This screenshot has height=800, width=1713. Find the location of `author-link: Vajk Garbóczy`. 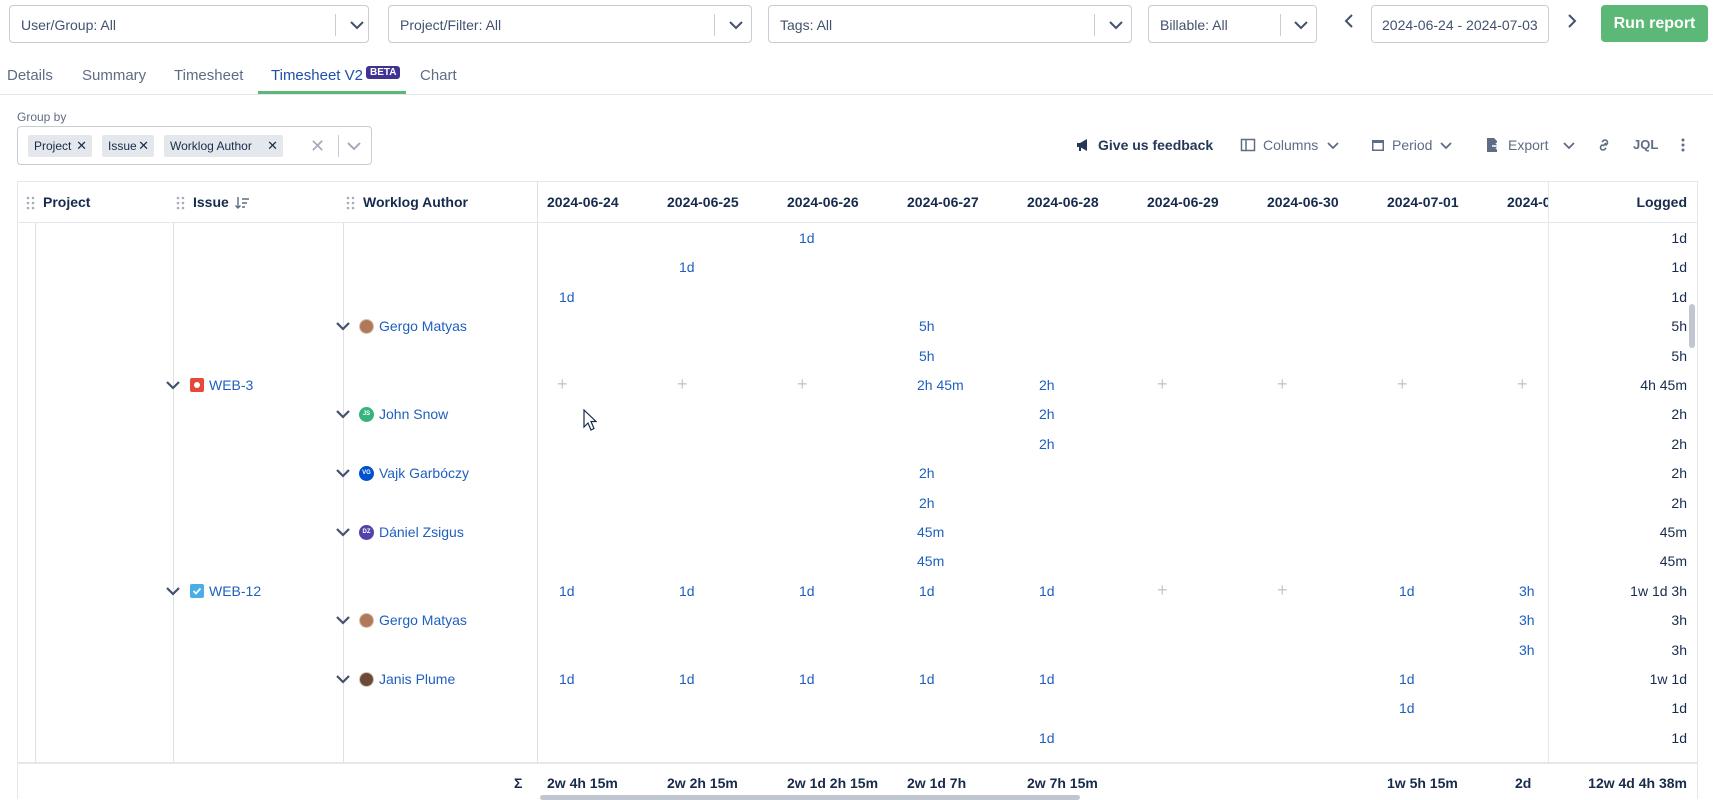

author-link: Vajk Garbóczy is located at coordinates (424, 473).